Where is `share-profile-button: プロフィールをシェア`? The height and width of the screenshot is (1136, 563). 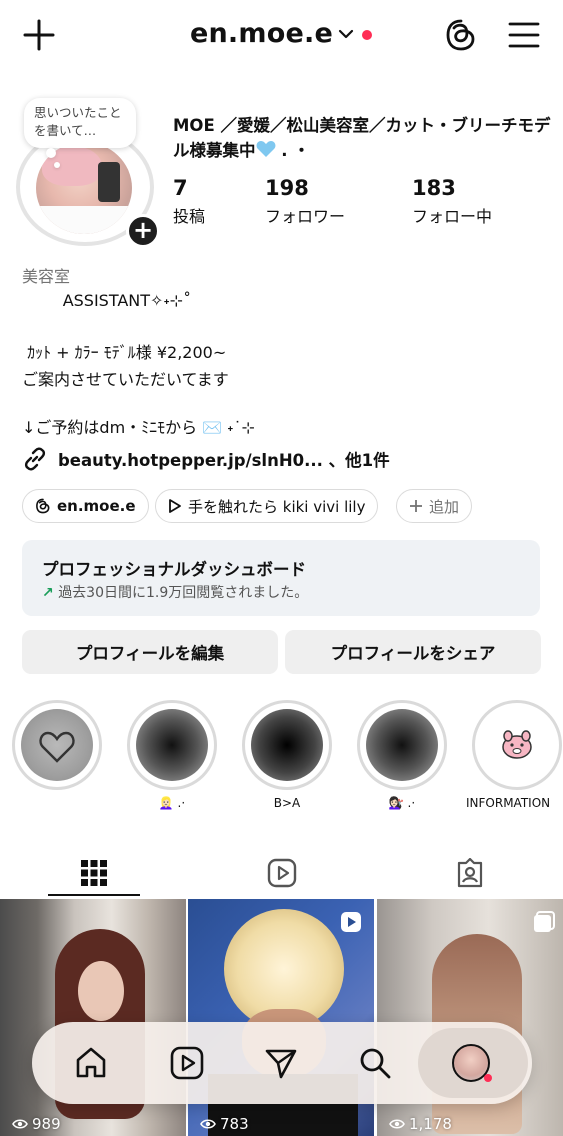
share-profile-button: プロフィールをシェア is located at coordinates (413, 652).